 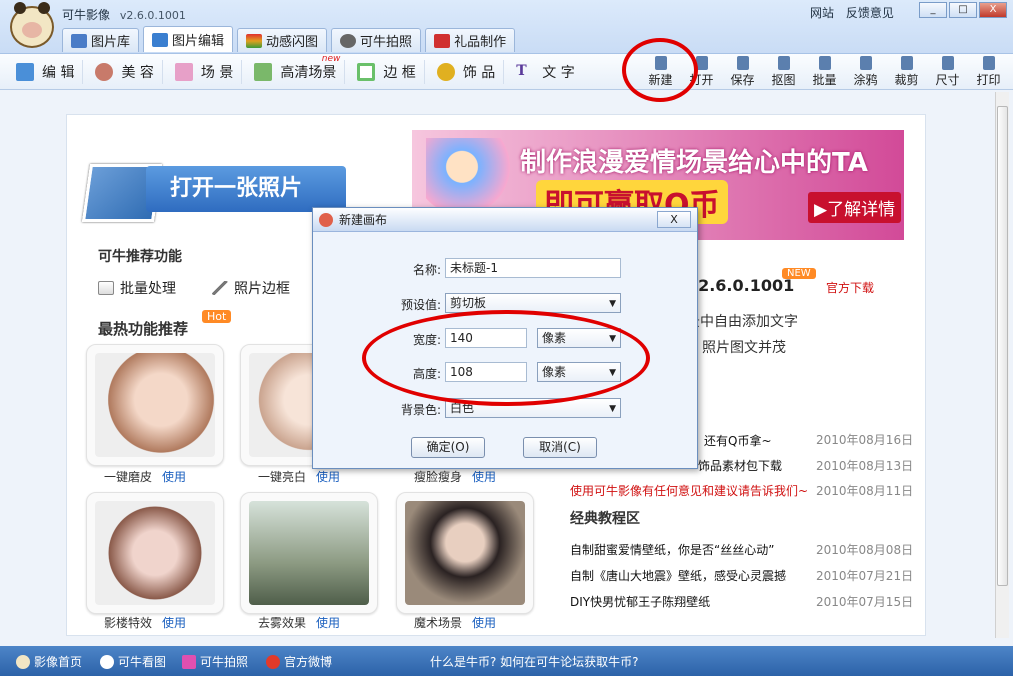 What do you see at coordinates (906, 72) in the screenshot?
I see `crop-button: 裁剪` at bounding box center [906, 72].